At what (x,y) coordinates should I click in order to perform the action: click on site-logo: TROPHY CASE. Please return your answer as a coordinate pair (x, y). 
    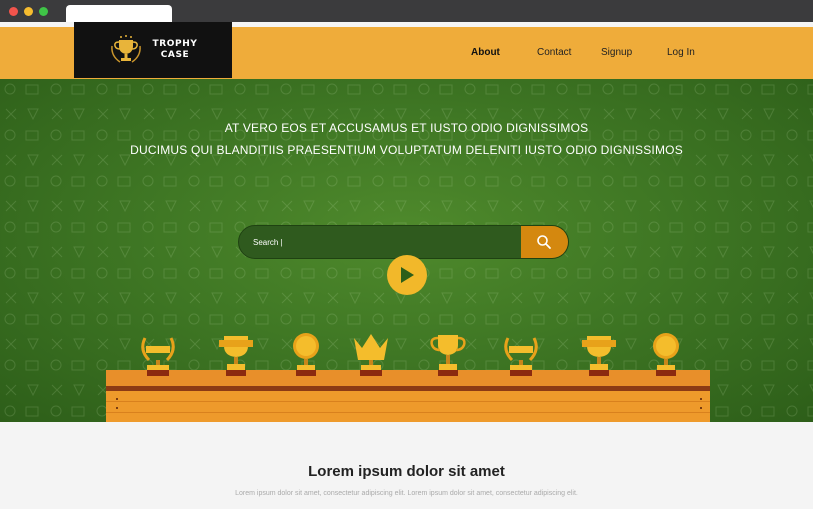
    Looking at the image, I should click on (153, 50).